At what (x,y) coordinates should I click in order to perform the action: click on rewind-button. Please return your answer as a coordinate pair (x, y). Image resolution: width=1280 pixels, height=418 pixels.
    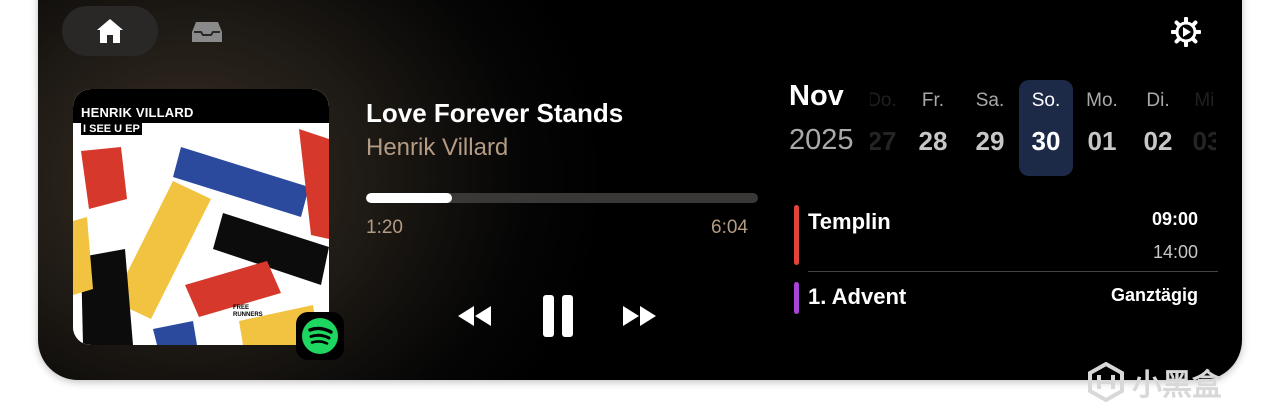
    Looking at the image, I should click on (475, 316).